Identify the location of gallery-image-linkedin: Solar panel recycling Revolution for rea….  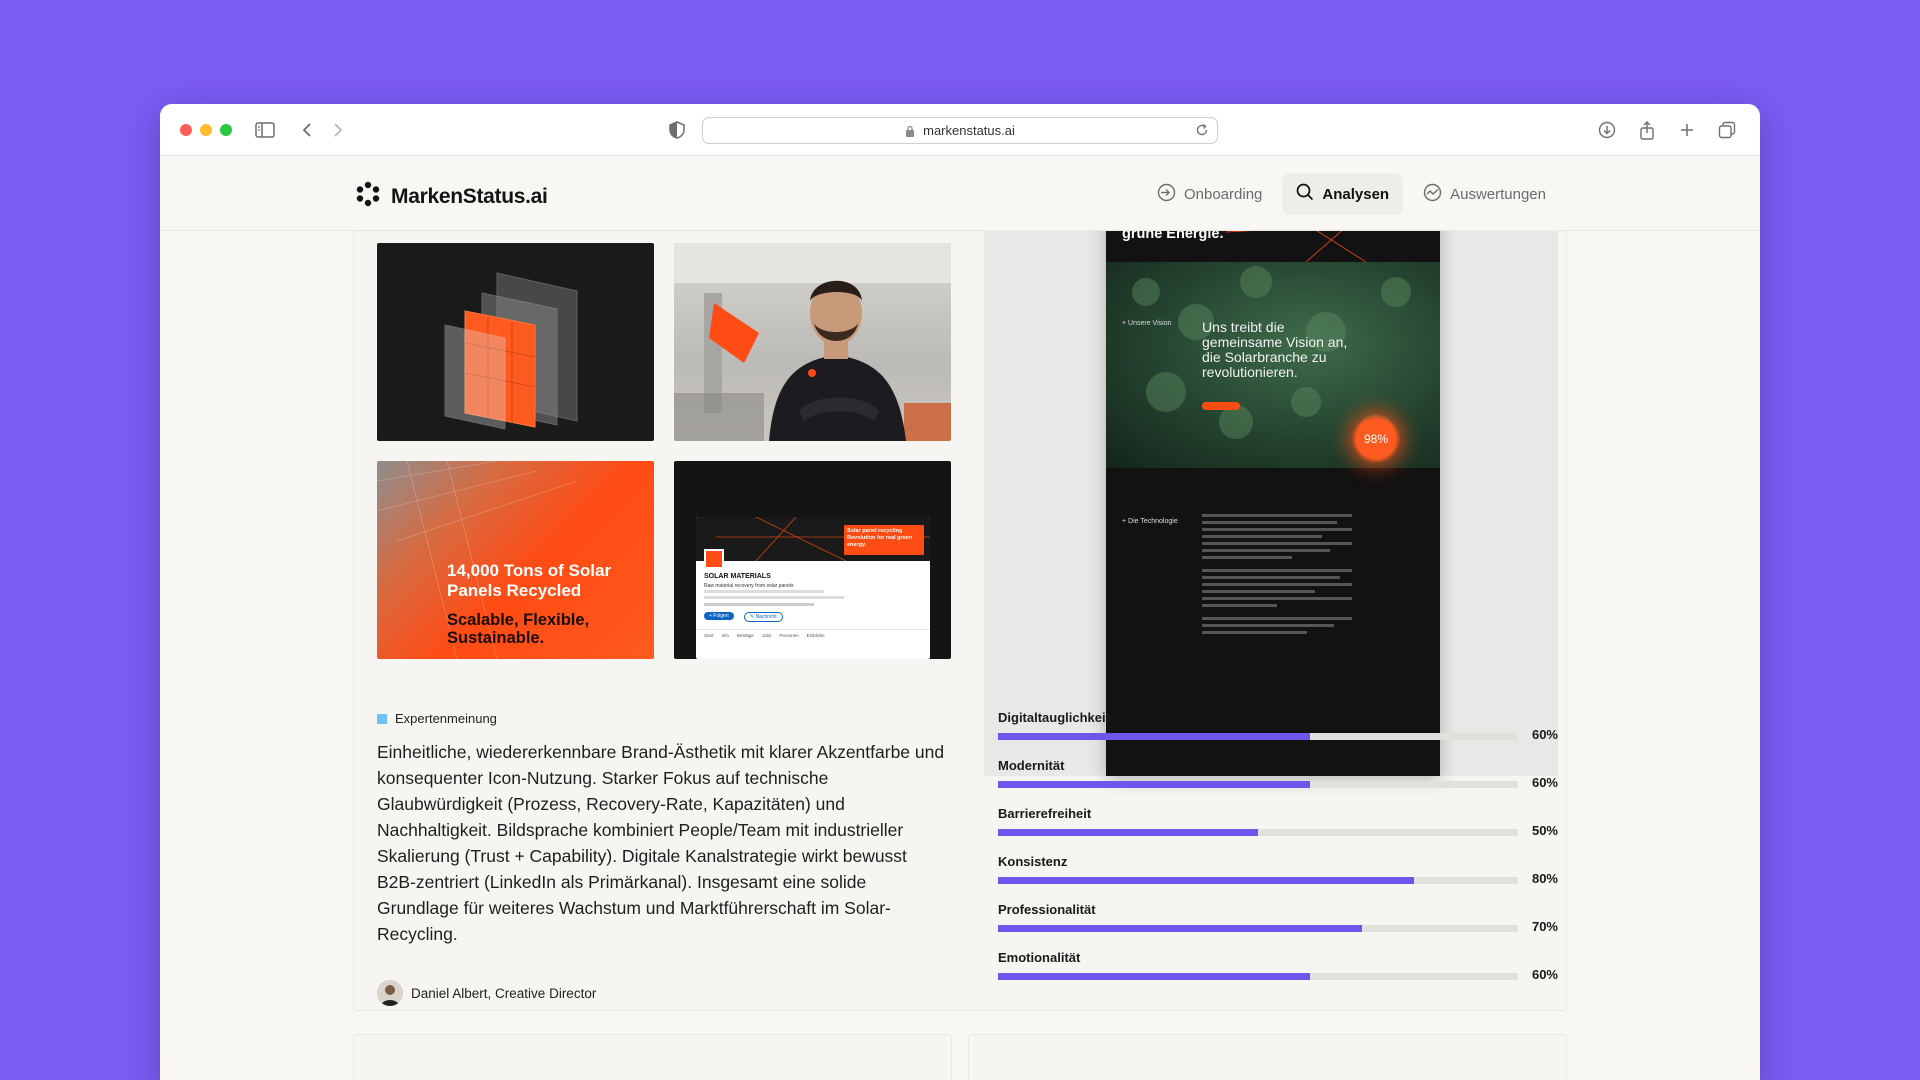
(812, 560).